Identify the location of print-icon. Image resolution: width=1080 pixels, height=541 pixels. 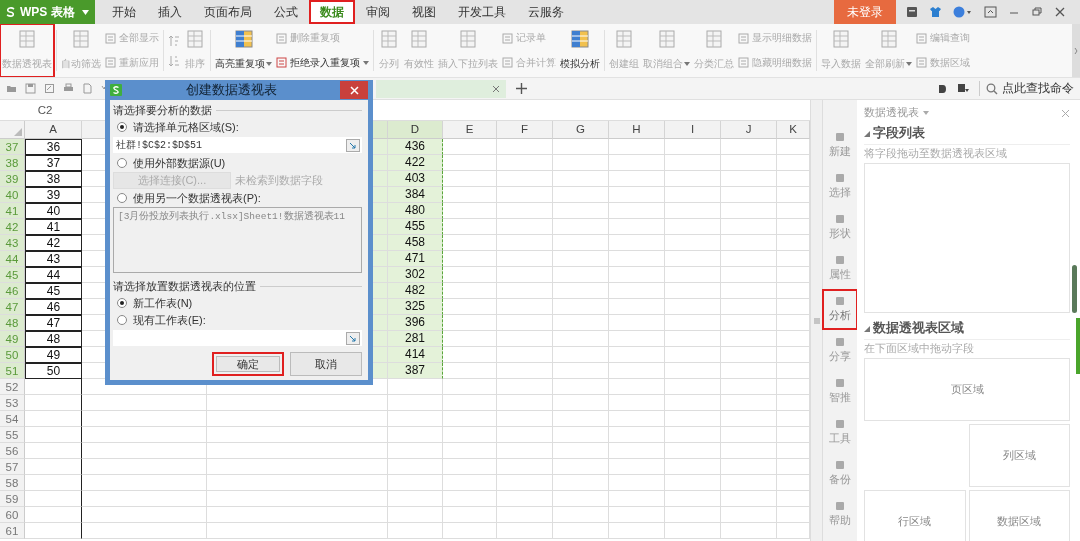
(68, 88).